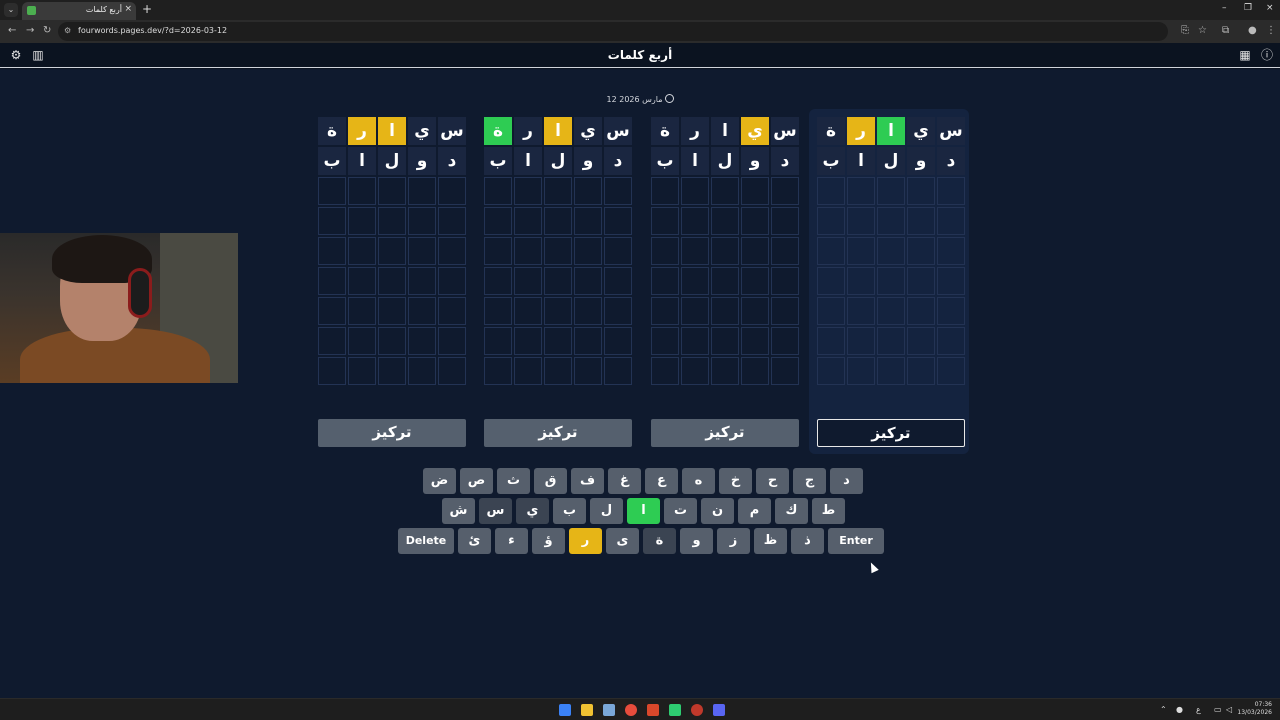 This screenshot has height=720, width=1280. What do you see at coordinates (332, 131) in the screenshot?
I see `tile: ة` at bounding box center [332, 131].